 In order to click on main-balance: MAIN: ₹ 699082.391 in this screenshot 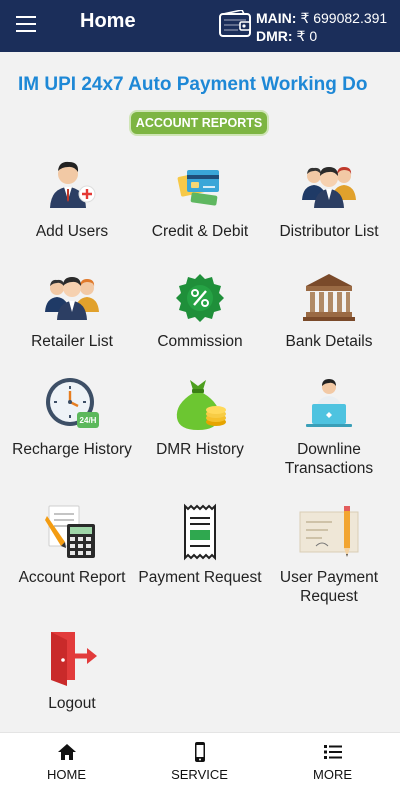, I will do `click(321, 18)`.